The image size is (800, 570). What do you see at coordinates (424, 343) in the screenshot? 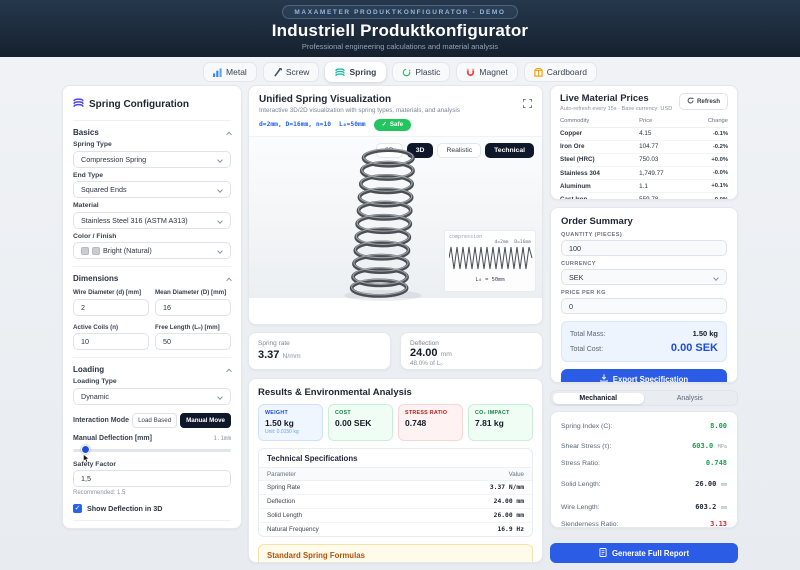
I see `deflection-label: Deflection` at bounding box center [424, 343].